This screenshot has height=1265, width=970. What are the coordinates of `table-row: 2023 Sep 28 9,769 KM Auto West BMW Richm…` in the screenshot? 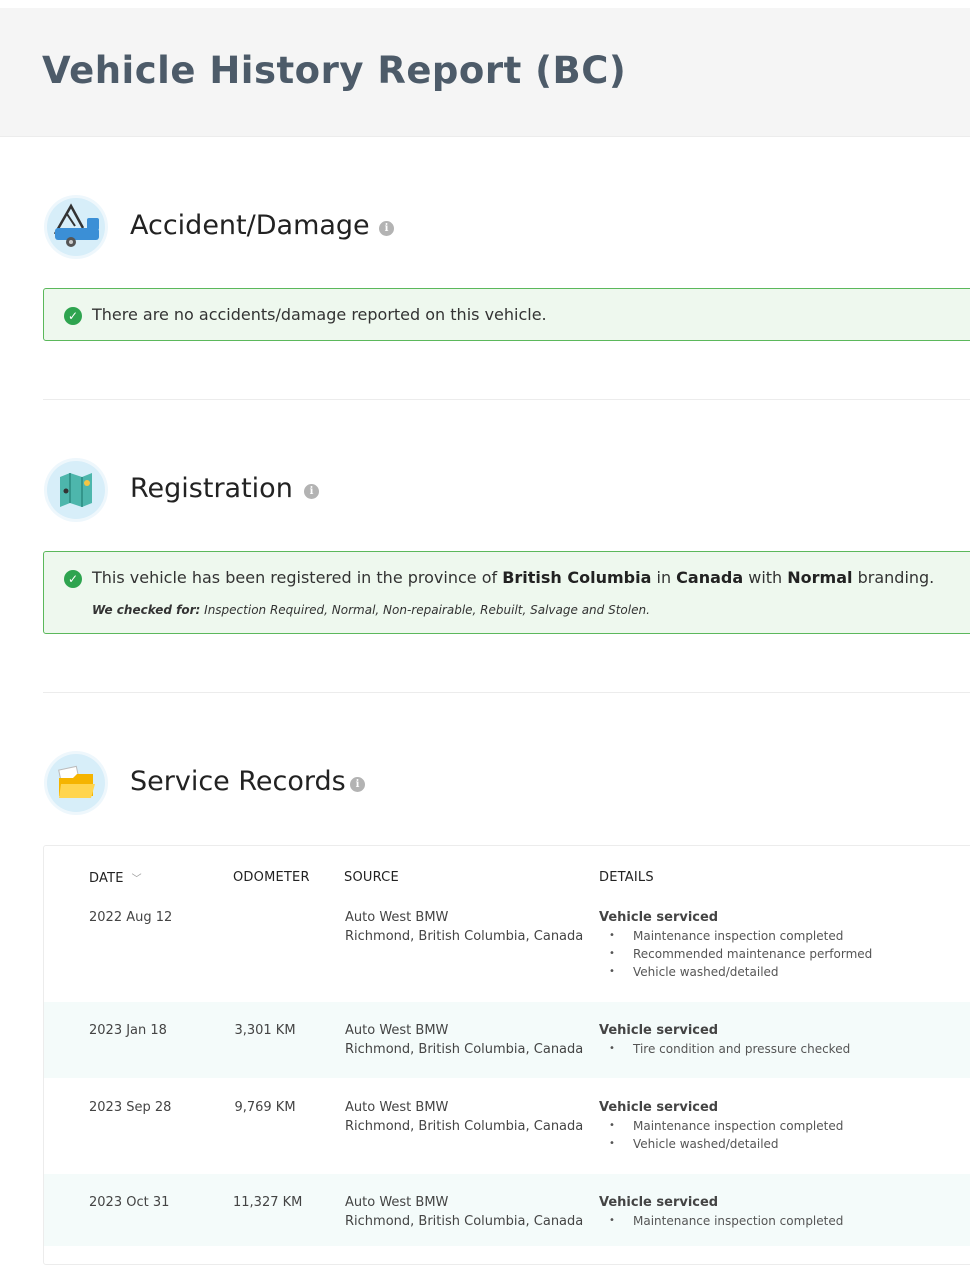 It's located at (507, 1126).